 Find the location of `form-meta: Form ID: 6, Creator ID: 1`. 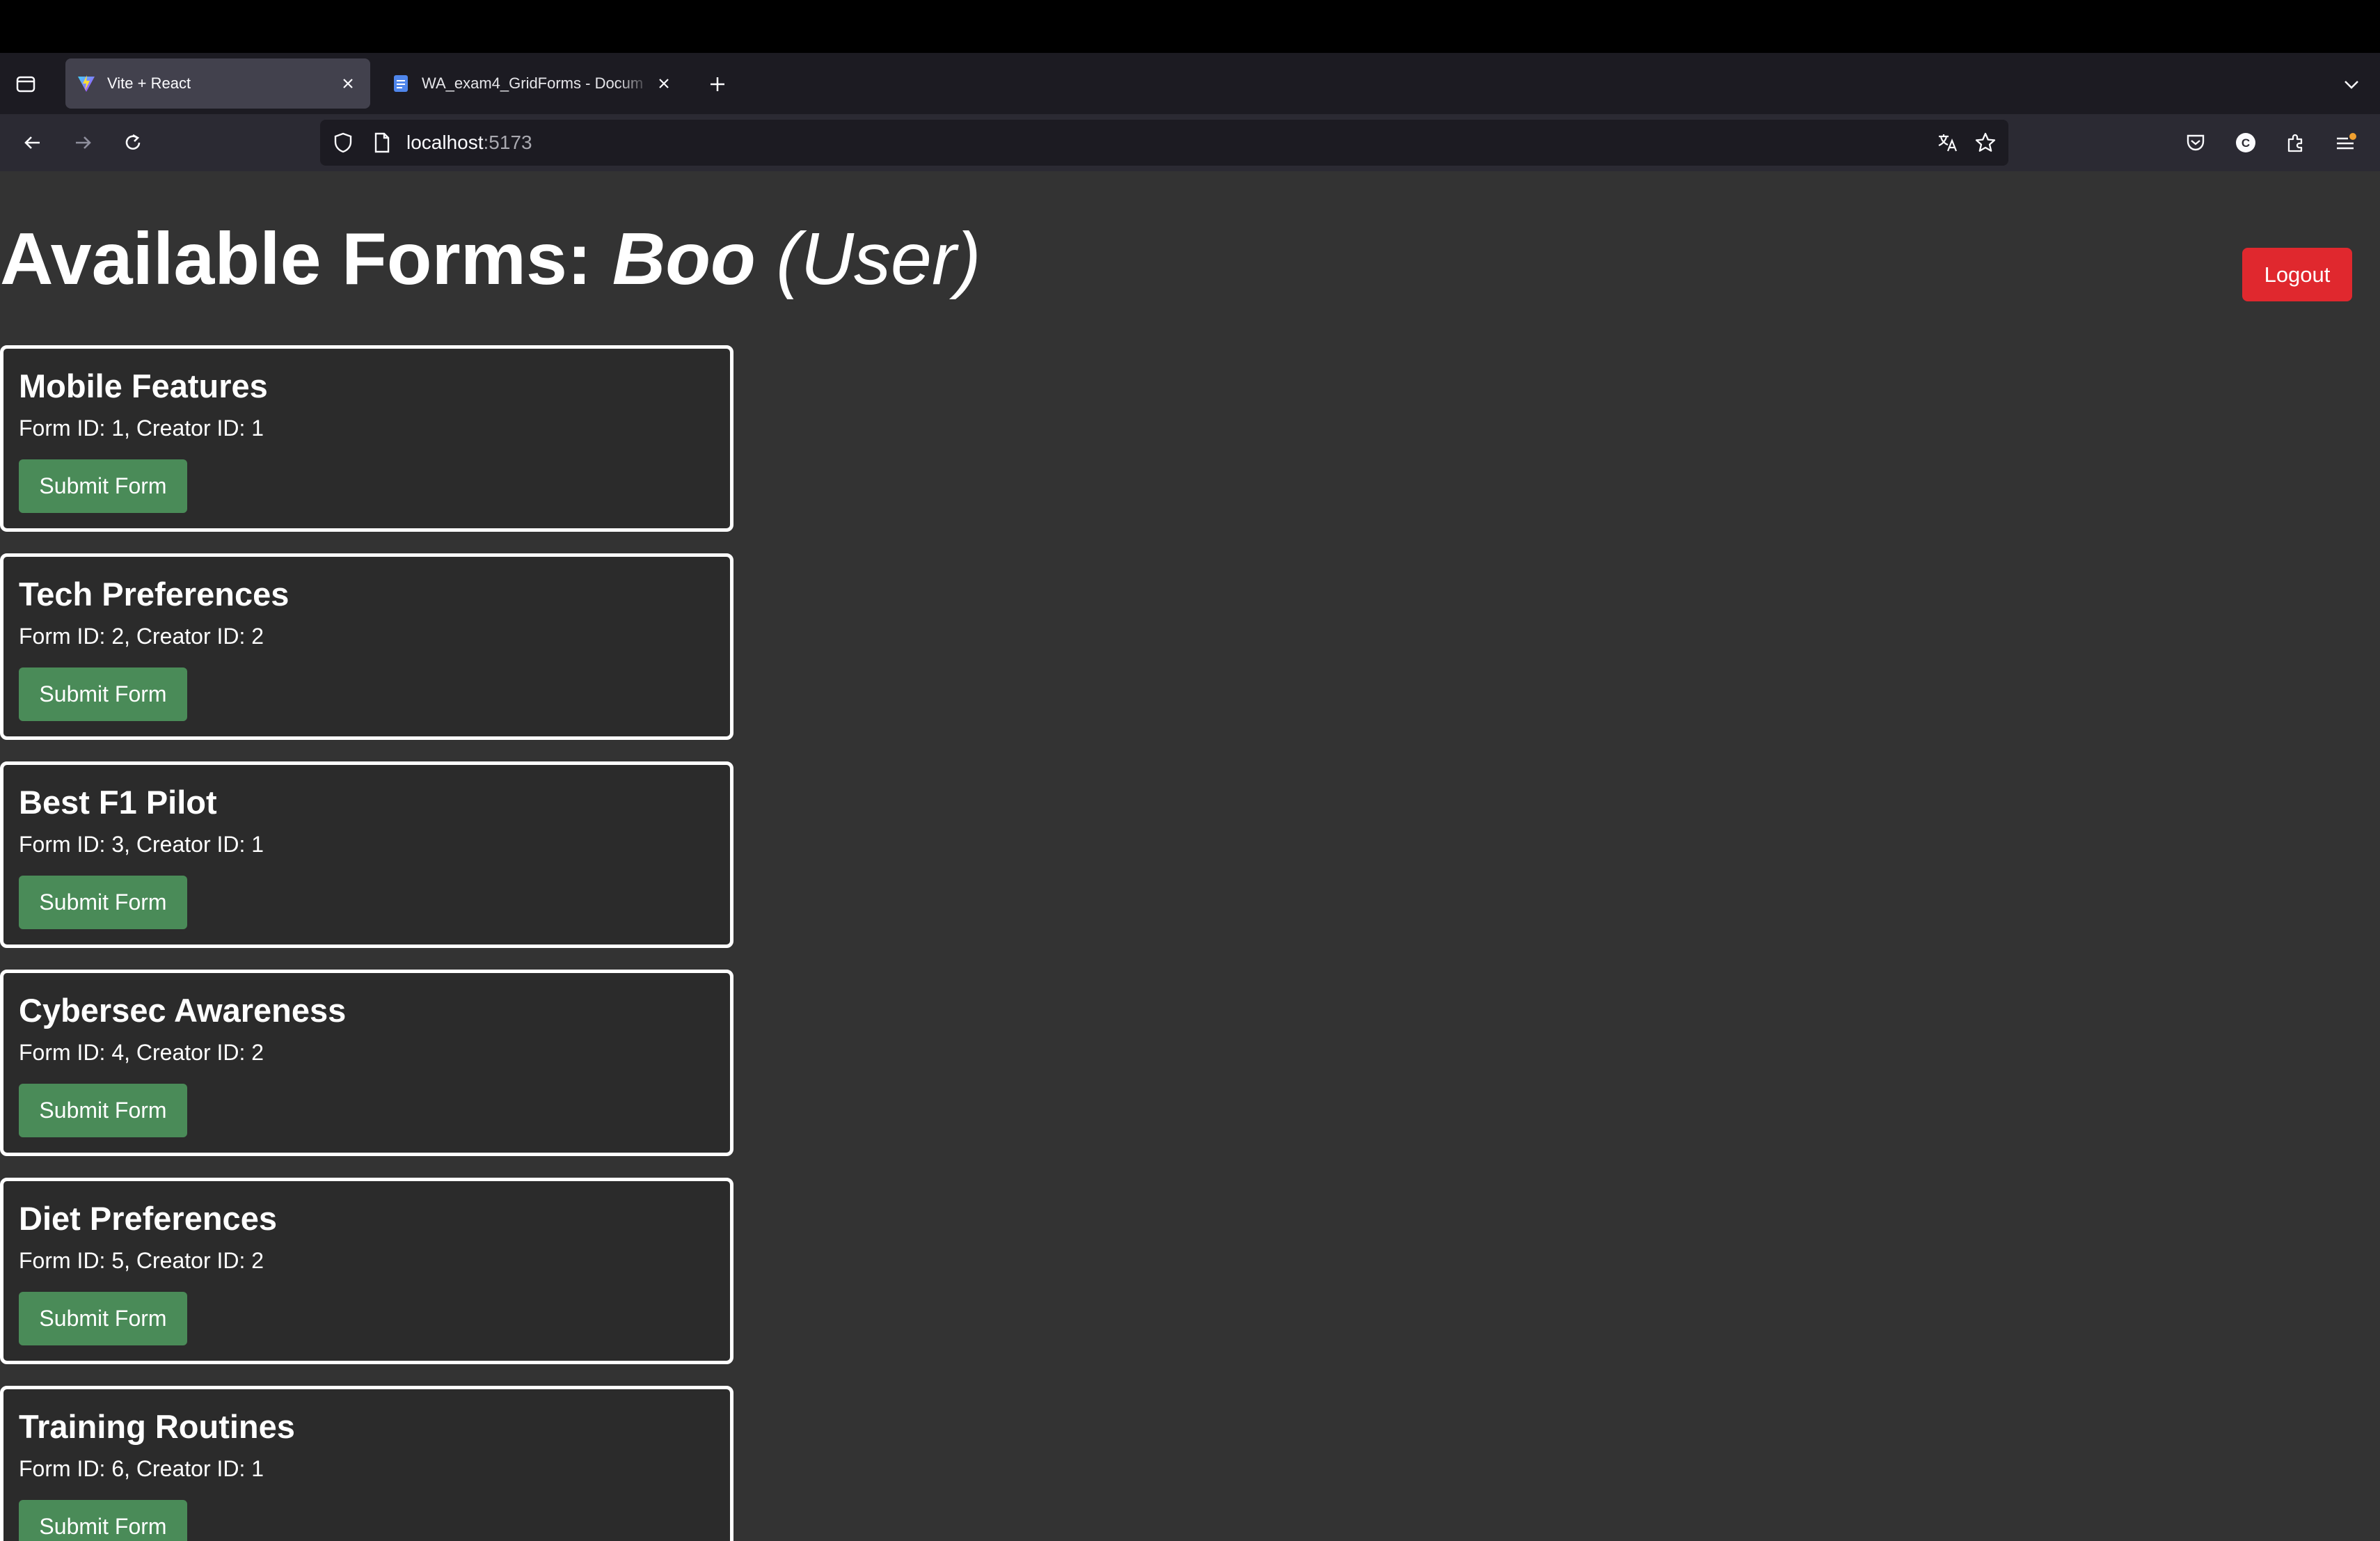

form-meta: Form ID: 6, Creator ID: 1 is located at coordinates (141, 1469).